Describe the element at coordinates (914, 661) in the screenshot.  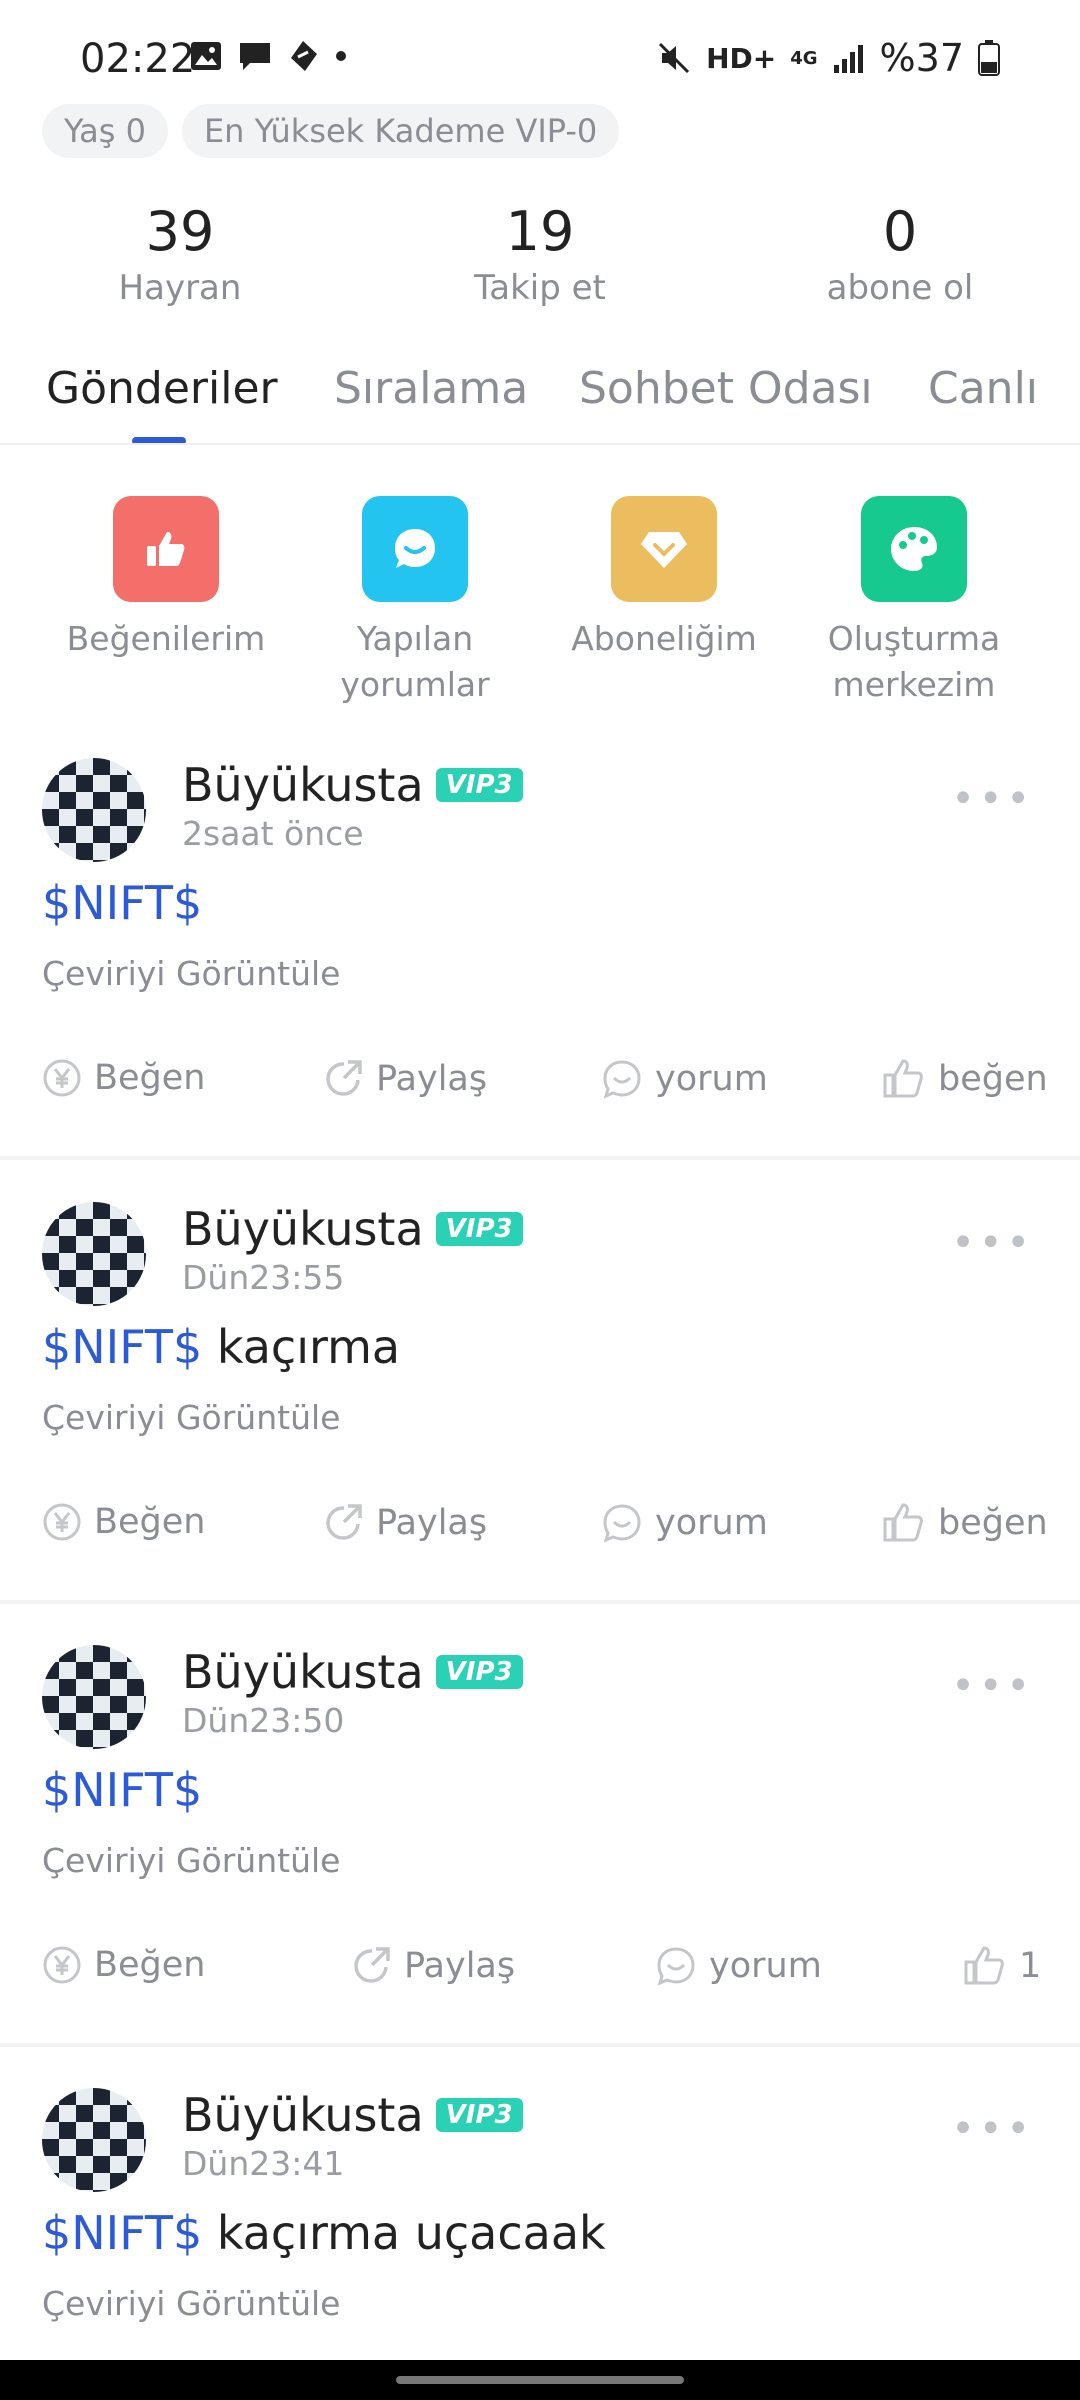
I see `shortcut-label: Oluşturma merkezim` at that location.